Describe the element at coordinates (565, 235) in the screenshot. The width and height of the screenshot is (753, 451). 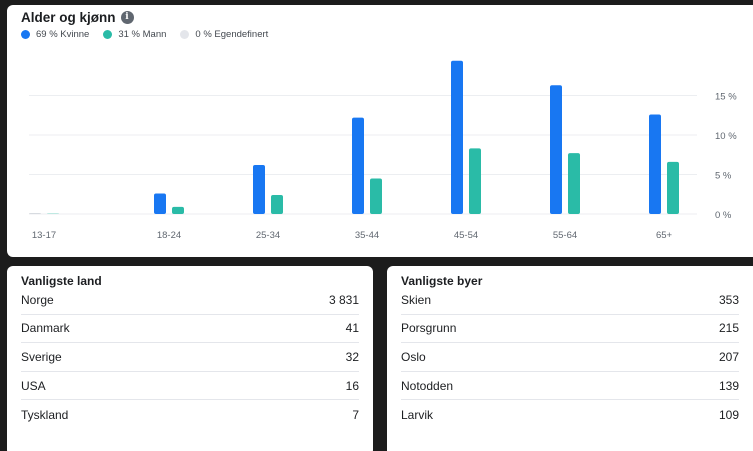
I see `x-tick-label: 55-64` at that location.